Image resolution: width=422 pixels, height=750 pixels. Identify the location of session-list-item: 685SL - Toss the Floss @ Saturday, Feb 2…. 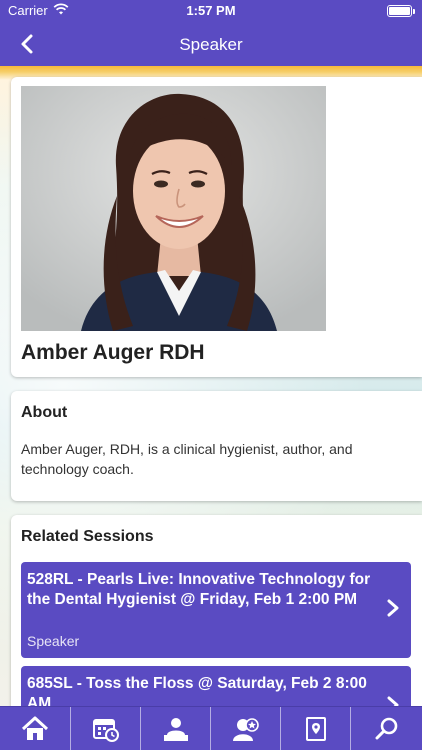
(216, 686).